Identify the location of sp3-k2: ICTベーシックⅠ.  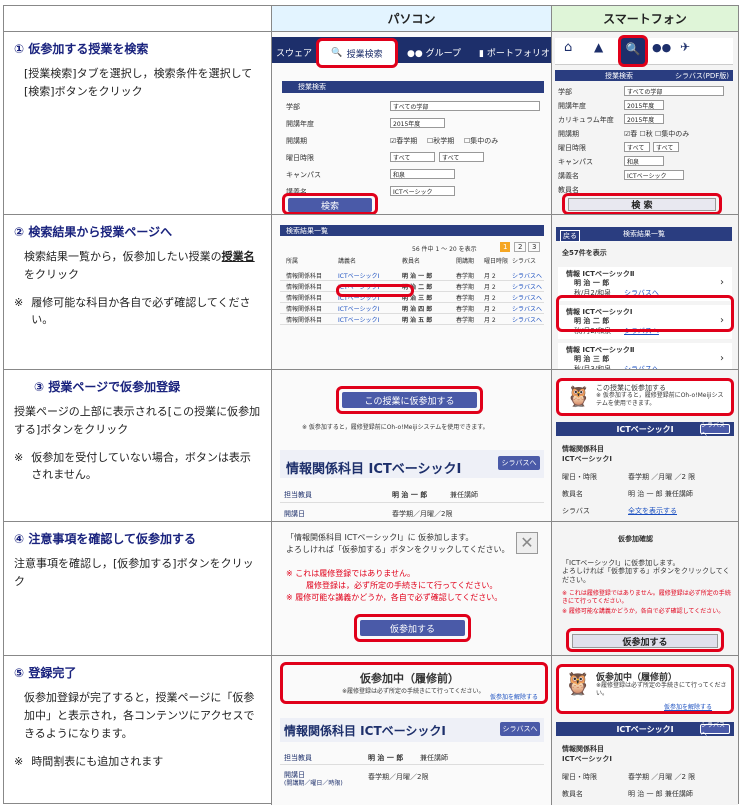
(587, 459).